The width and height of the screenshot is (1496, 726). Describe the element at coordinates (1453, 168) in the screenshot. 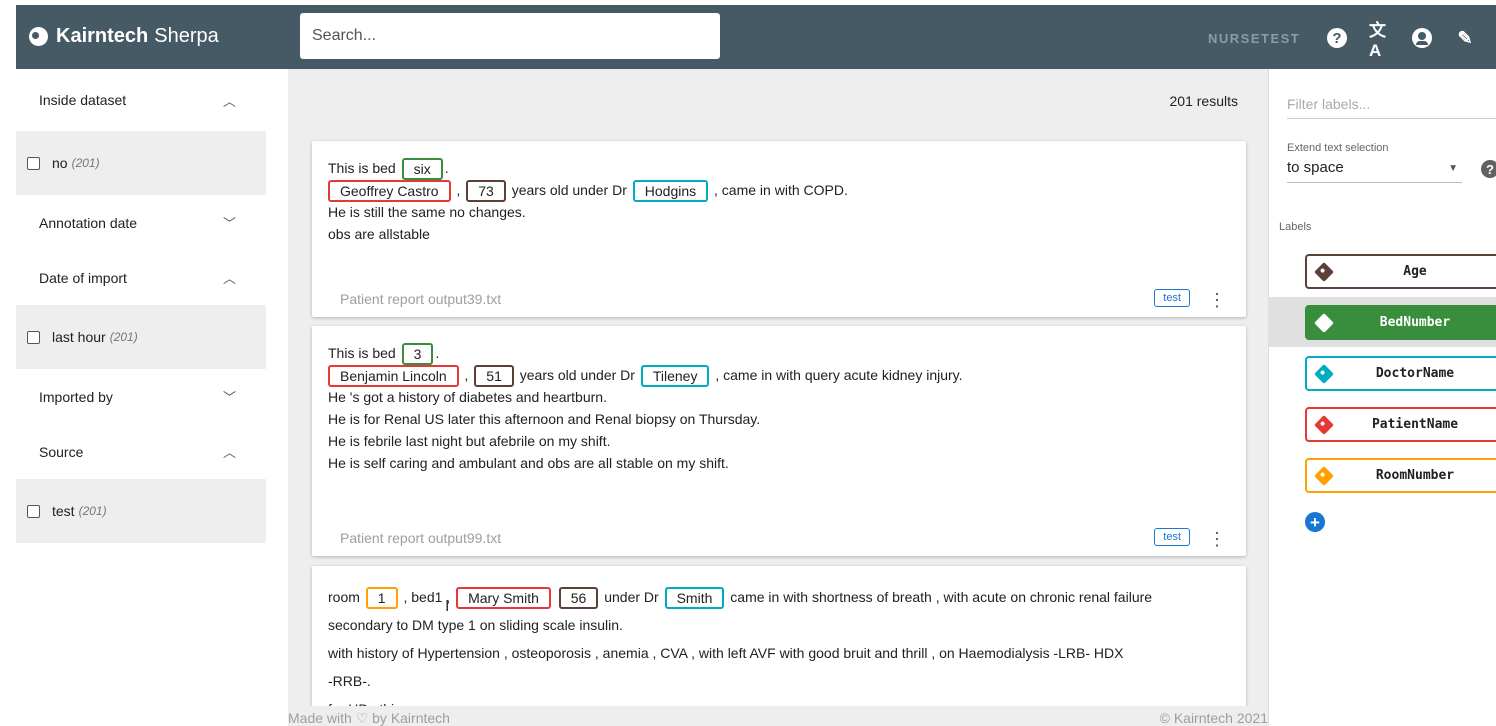

I see `dropdown-arrow-icon: ▼` at that location.